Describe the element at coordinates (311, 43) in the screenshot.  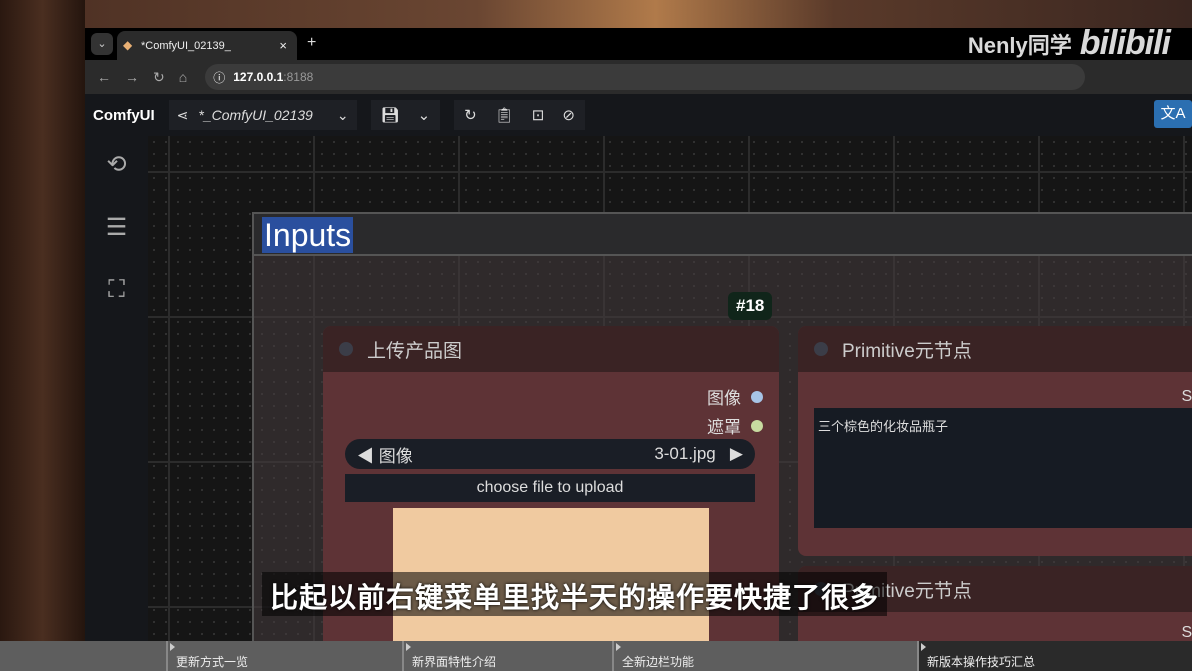
I see `new-tab-button: +` at that location.